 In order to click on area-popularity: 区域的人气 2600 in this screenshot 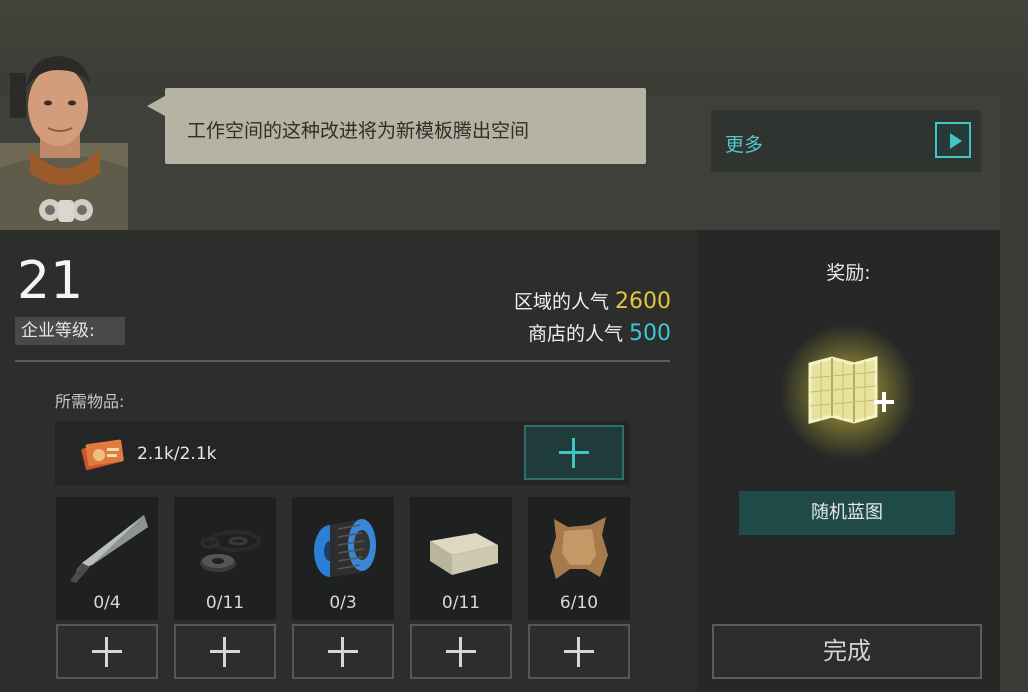, I will do `click(592, 300)`.